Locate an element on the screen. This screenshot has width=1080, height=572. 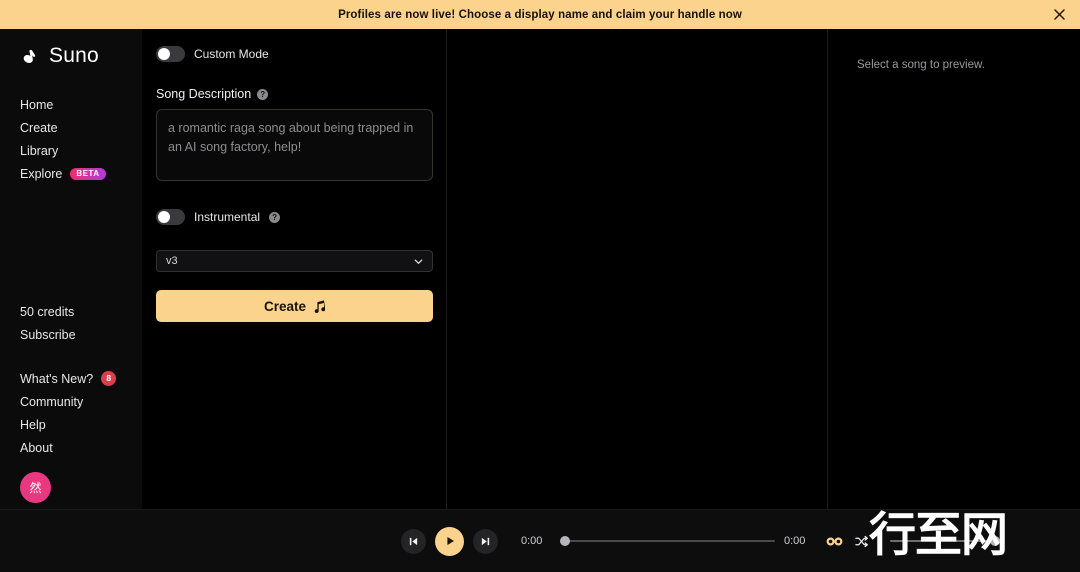
primary-nav: Home Create Library Explore BETA is located at coordinates (81, 139).